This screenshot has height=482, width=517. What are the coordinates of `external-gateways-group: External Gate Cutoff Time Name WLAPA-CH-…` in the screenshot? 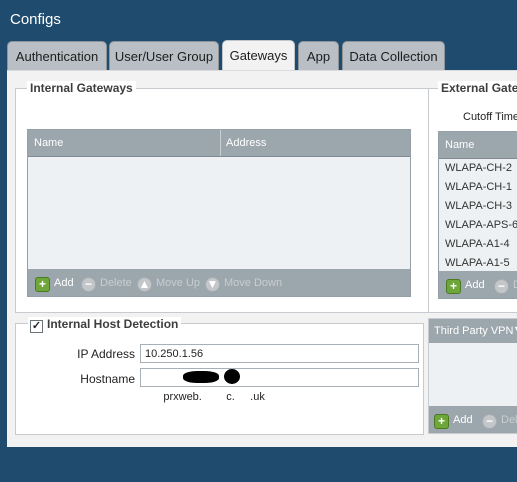 It's located at (472, 197).